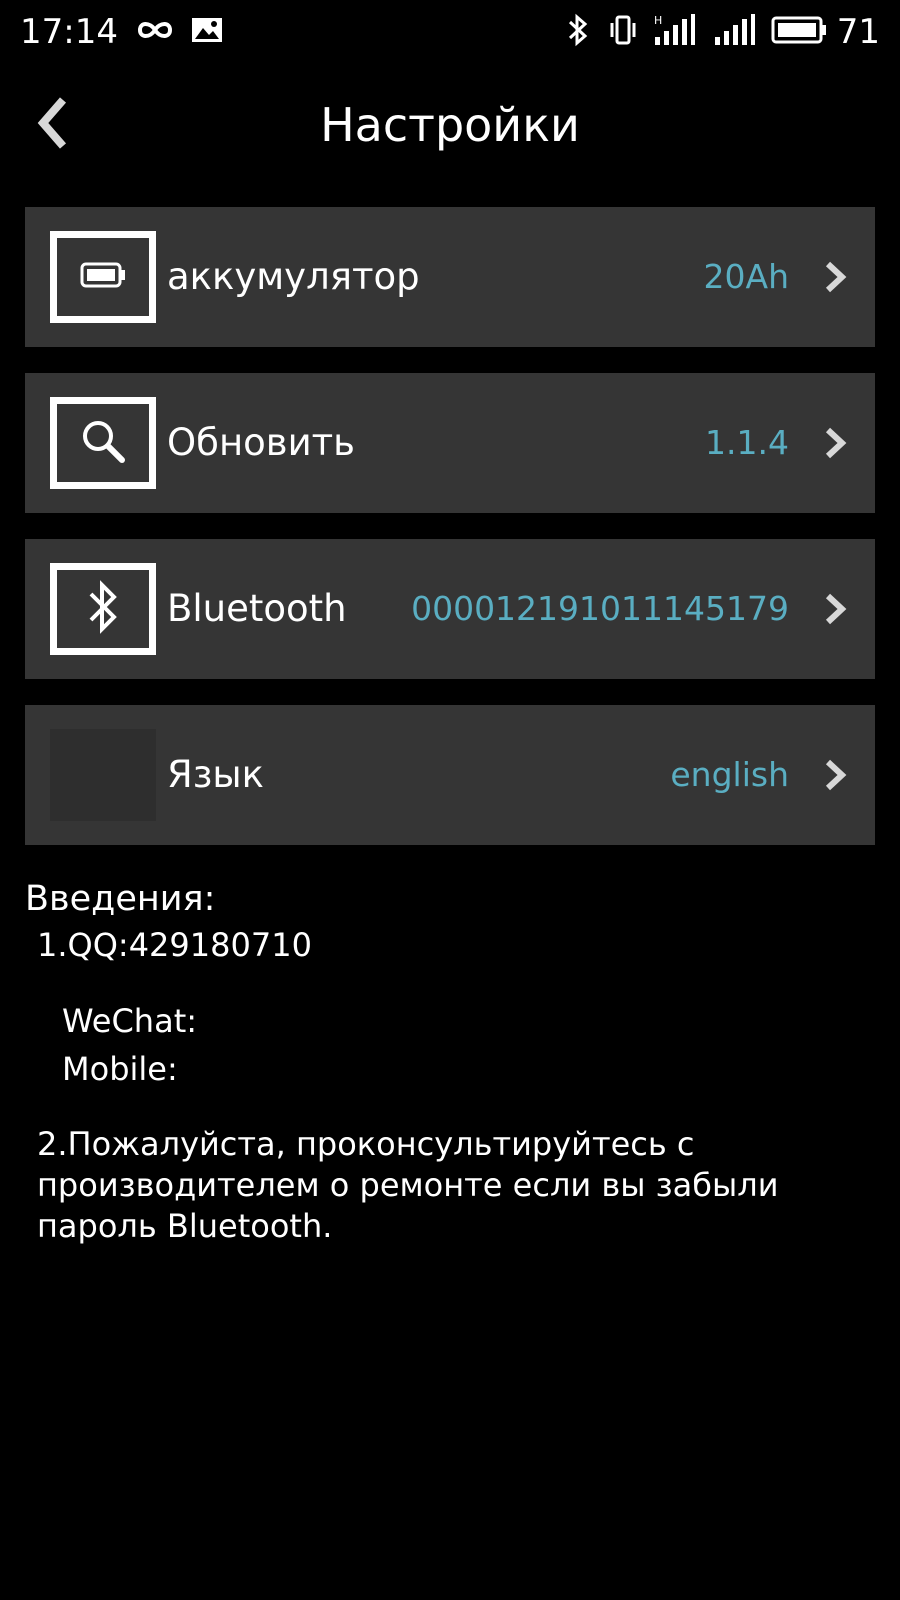 The height and width of the screenshot is (1600, 900). I want to click on intro-qq: 1.QQ:429180710, so click(174, 945).